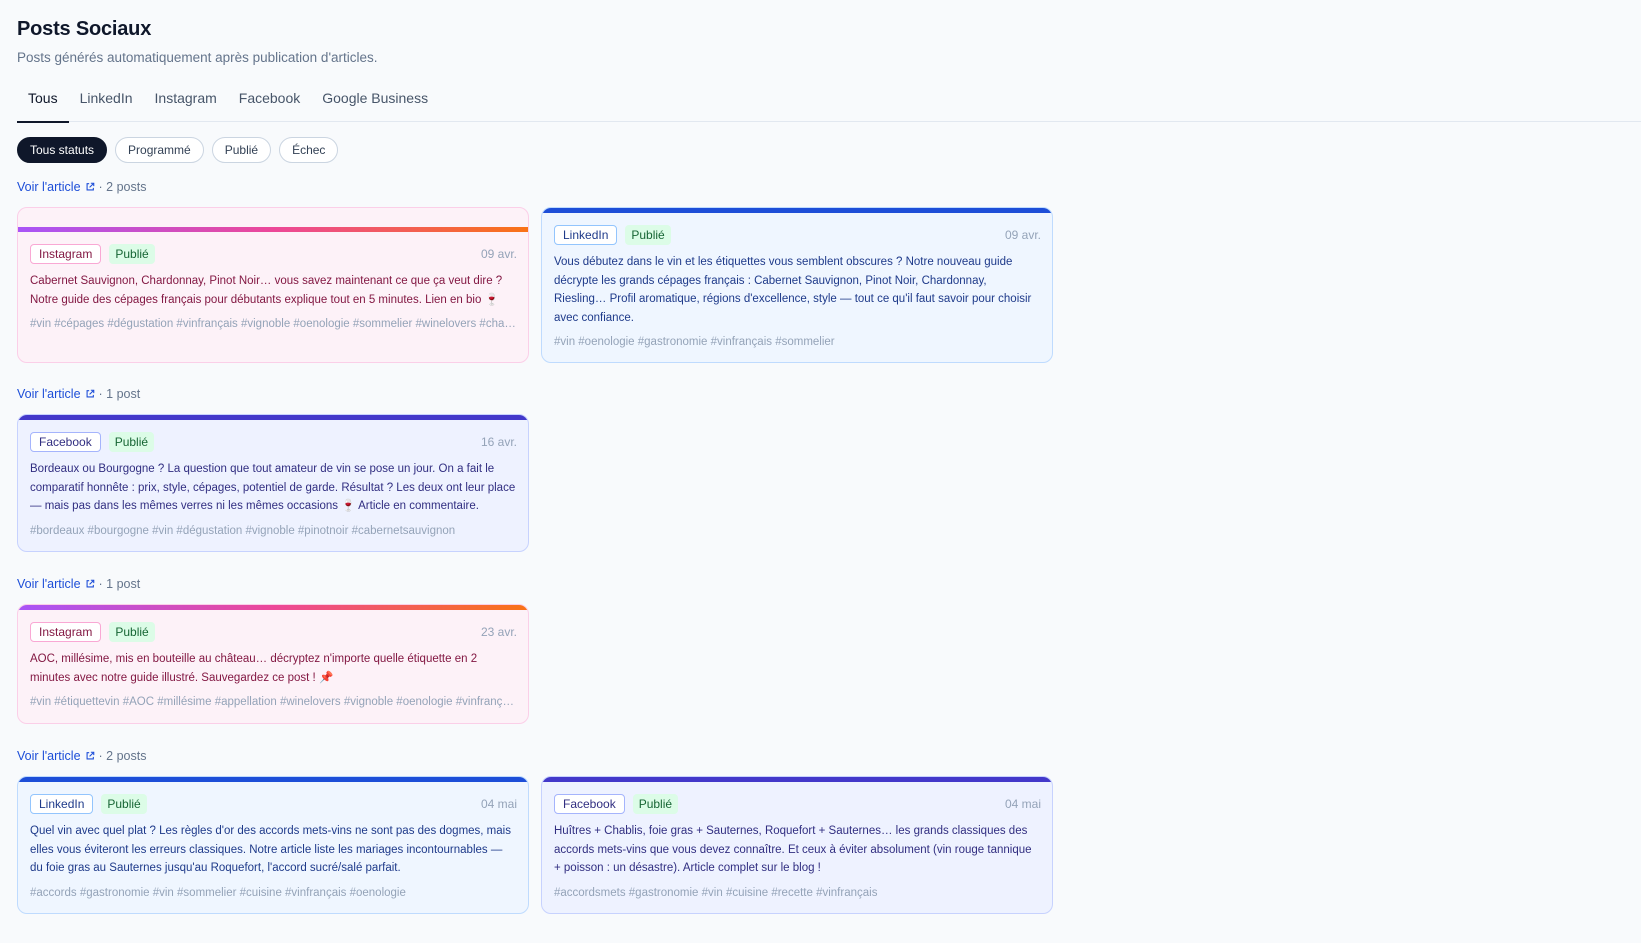  I want to click on tab-linkedin: LinkedIn, so click(106, 103).